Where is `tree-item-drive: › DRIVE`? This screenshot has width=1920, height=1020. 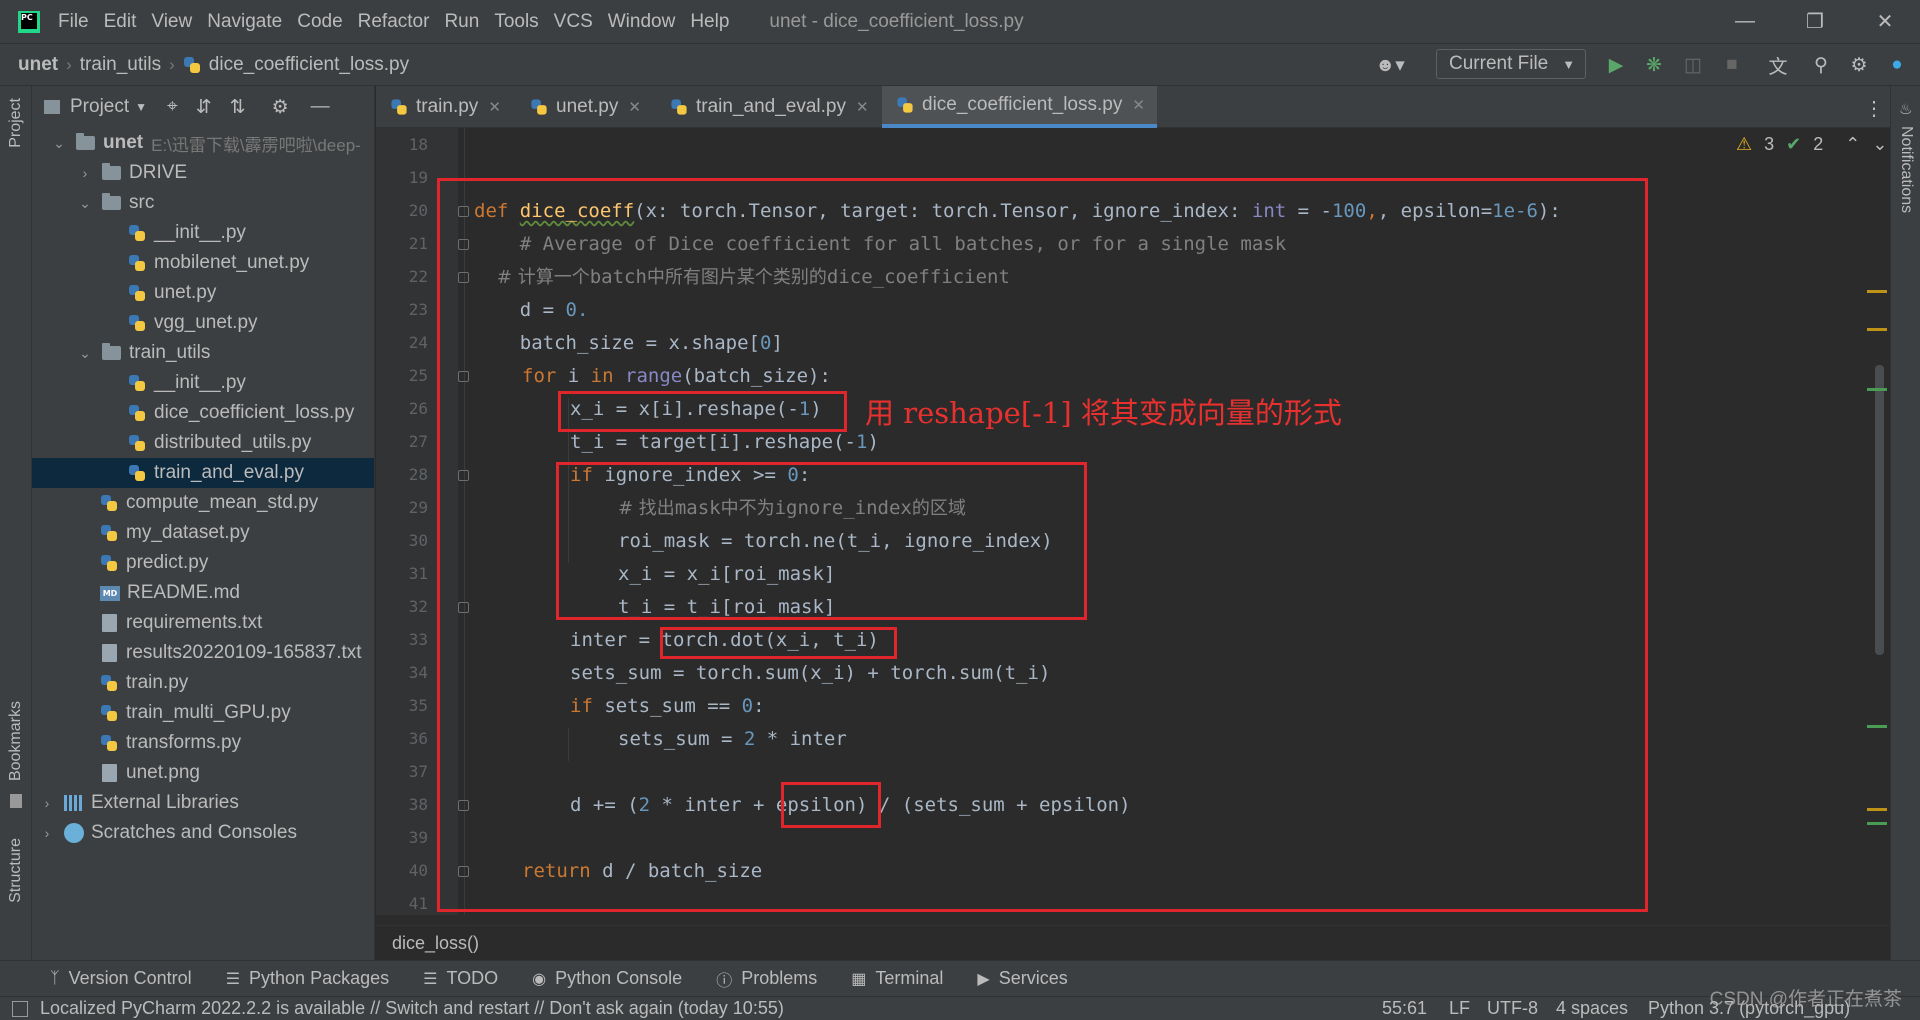
tree-item-drive: › DRIVE is located at coordinates (203, 173).